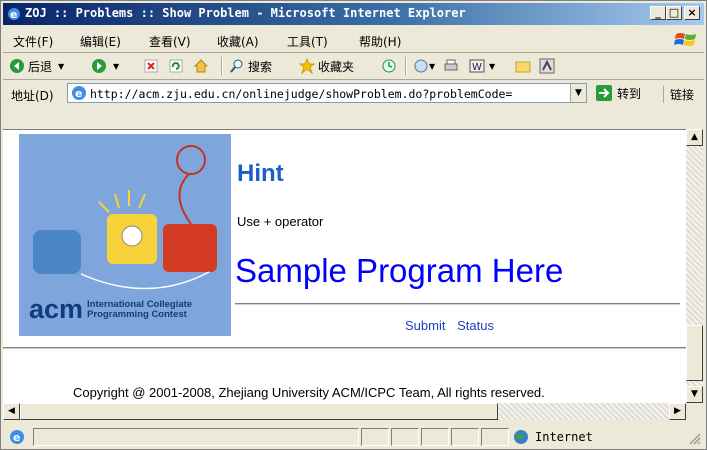 Image resolution: width=707 pixels, height=450 pixels. What do you see at coordinates (694, 353) in the screenshot?
I see `vertical-scroll-thumb` at bounding box center [694, 353].